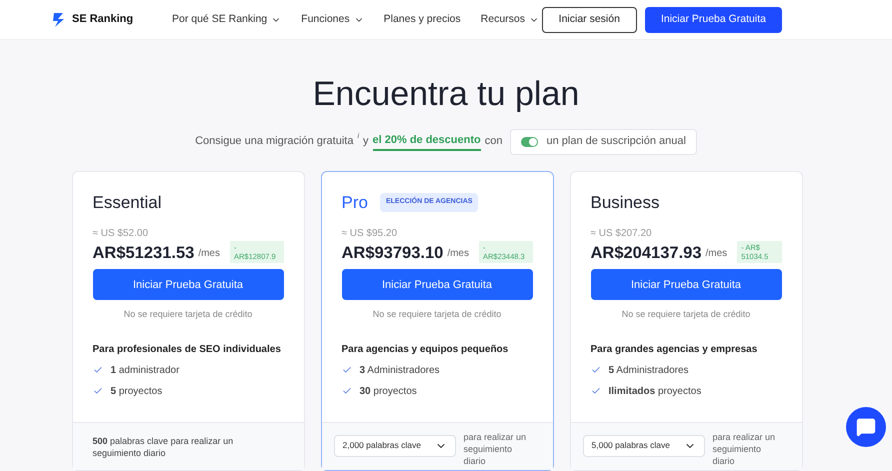  Describe the element at coordinates (426, 142) in the screenshot. I see `discount-highlight: el 20% de descuento` at that location.